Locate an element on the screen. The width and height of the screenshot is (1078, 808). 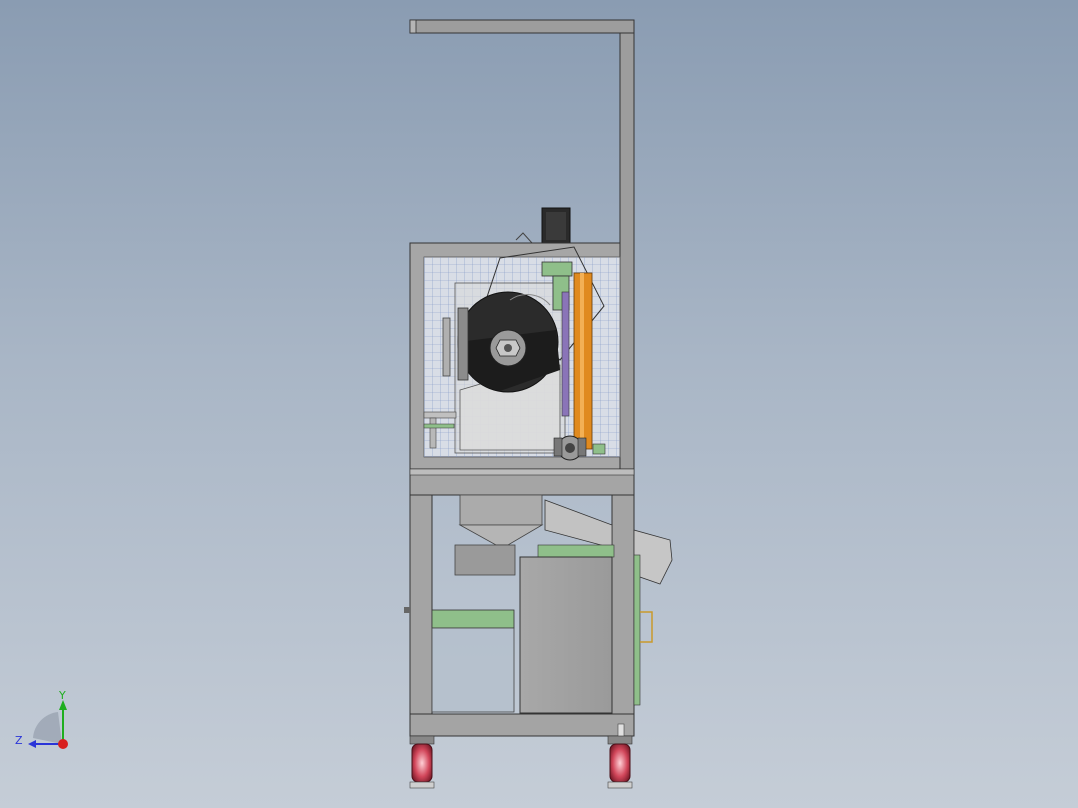
top-motor is located at coordinates (543, 226).